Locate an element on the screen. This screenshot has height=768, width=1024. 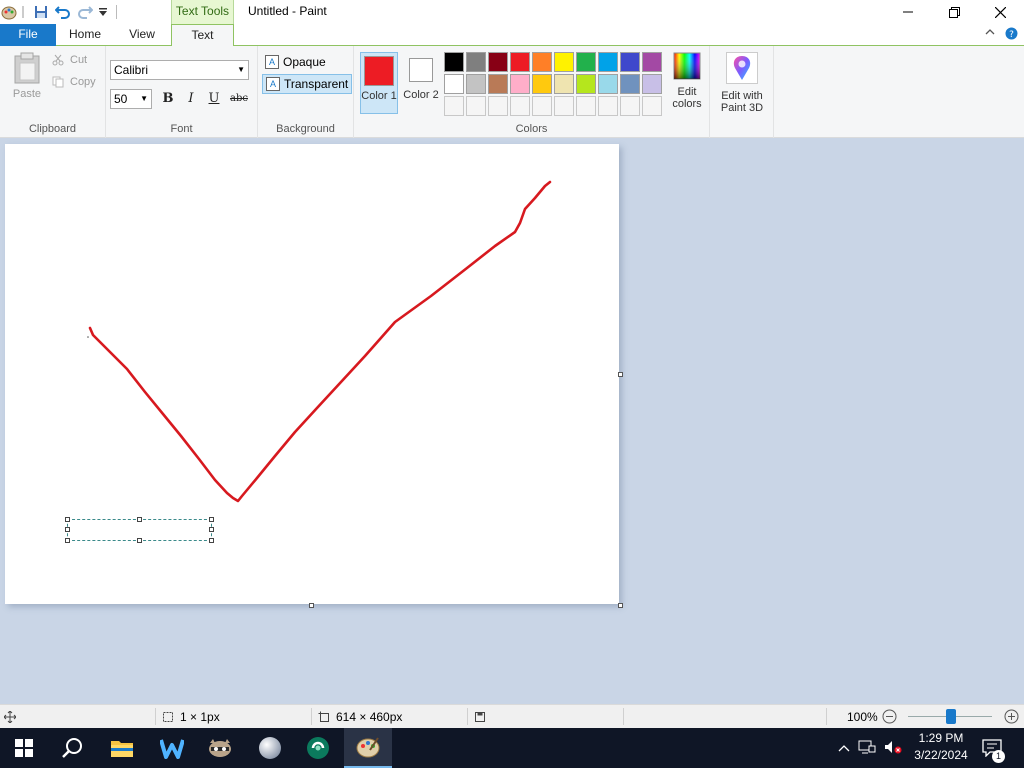
collapse-ribbon-icon is located at coordinates (990, 35).